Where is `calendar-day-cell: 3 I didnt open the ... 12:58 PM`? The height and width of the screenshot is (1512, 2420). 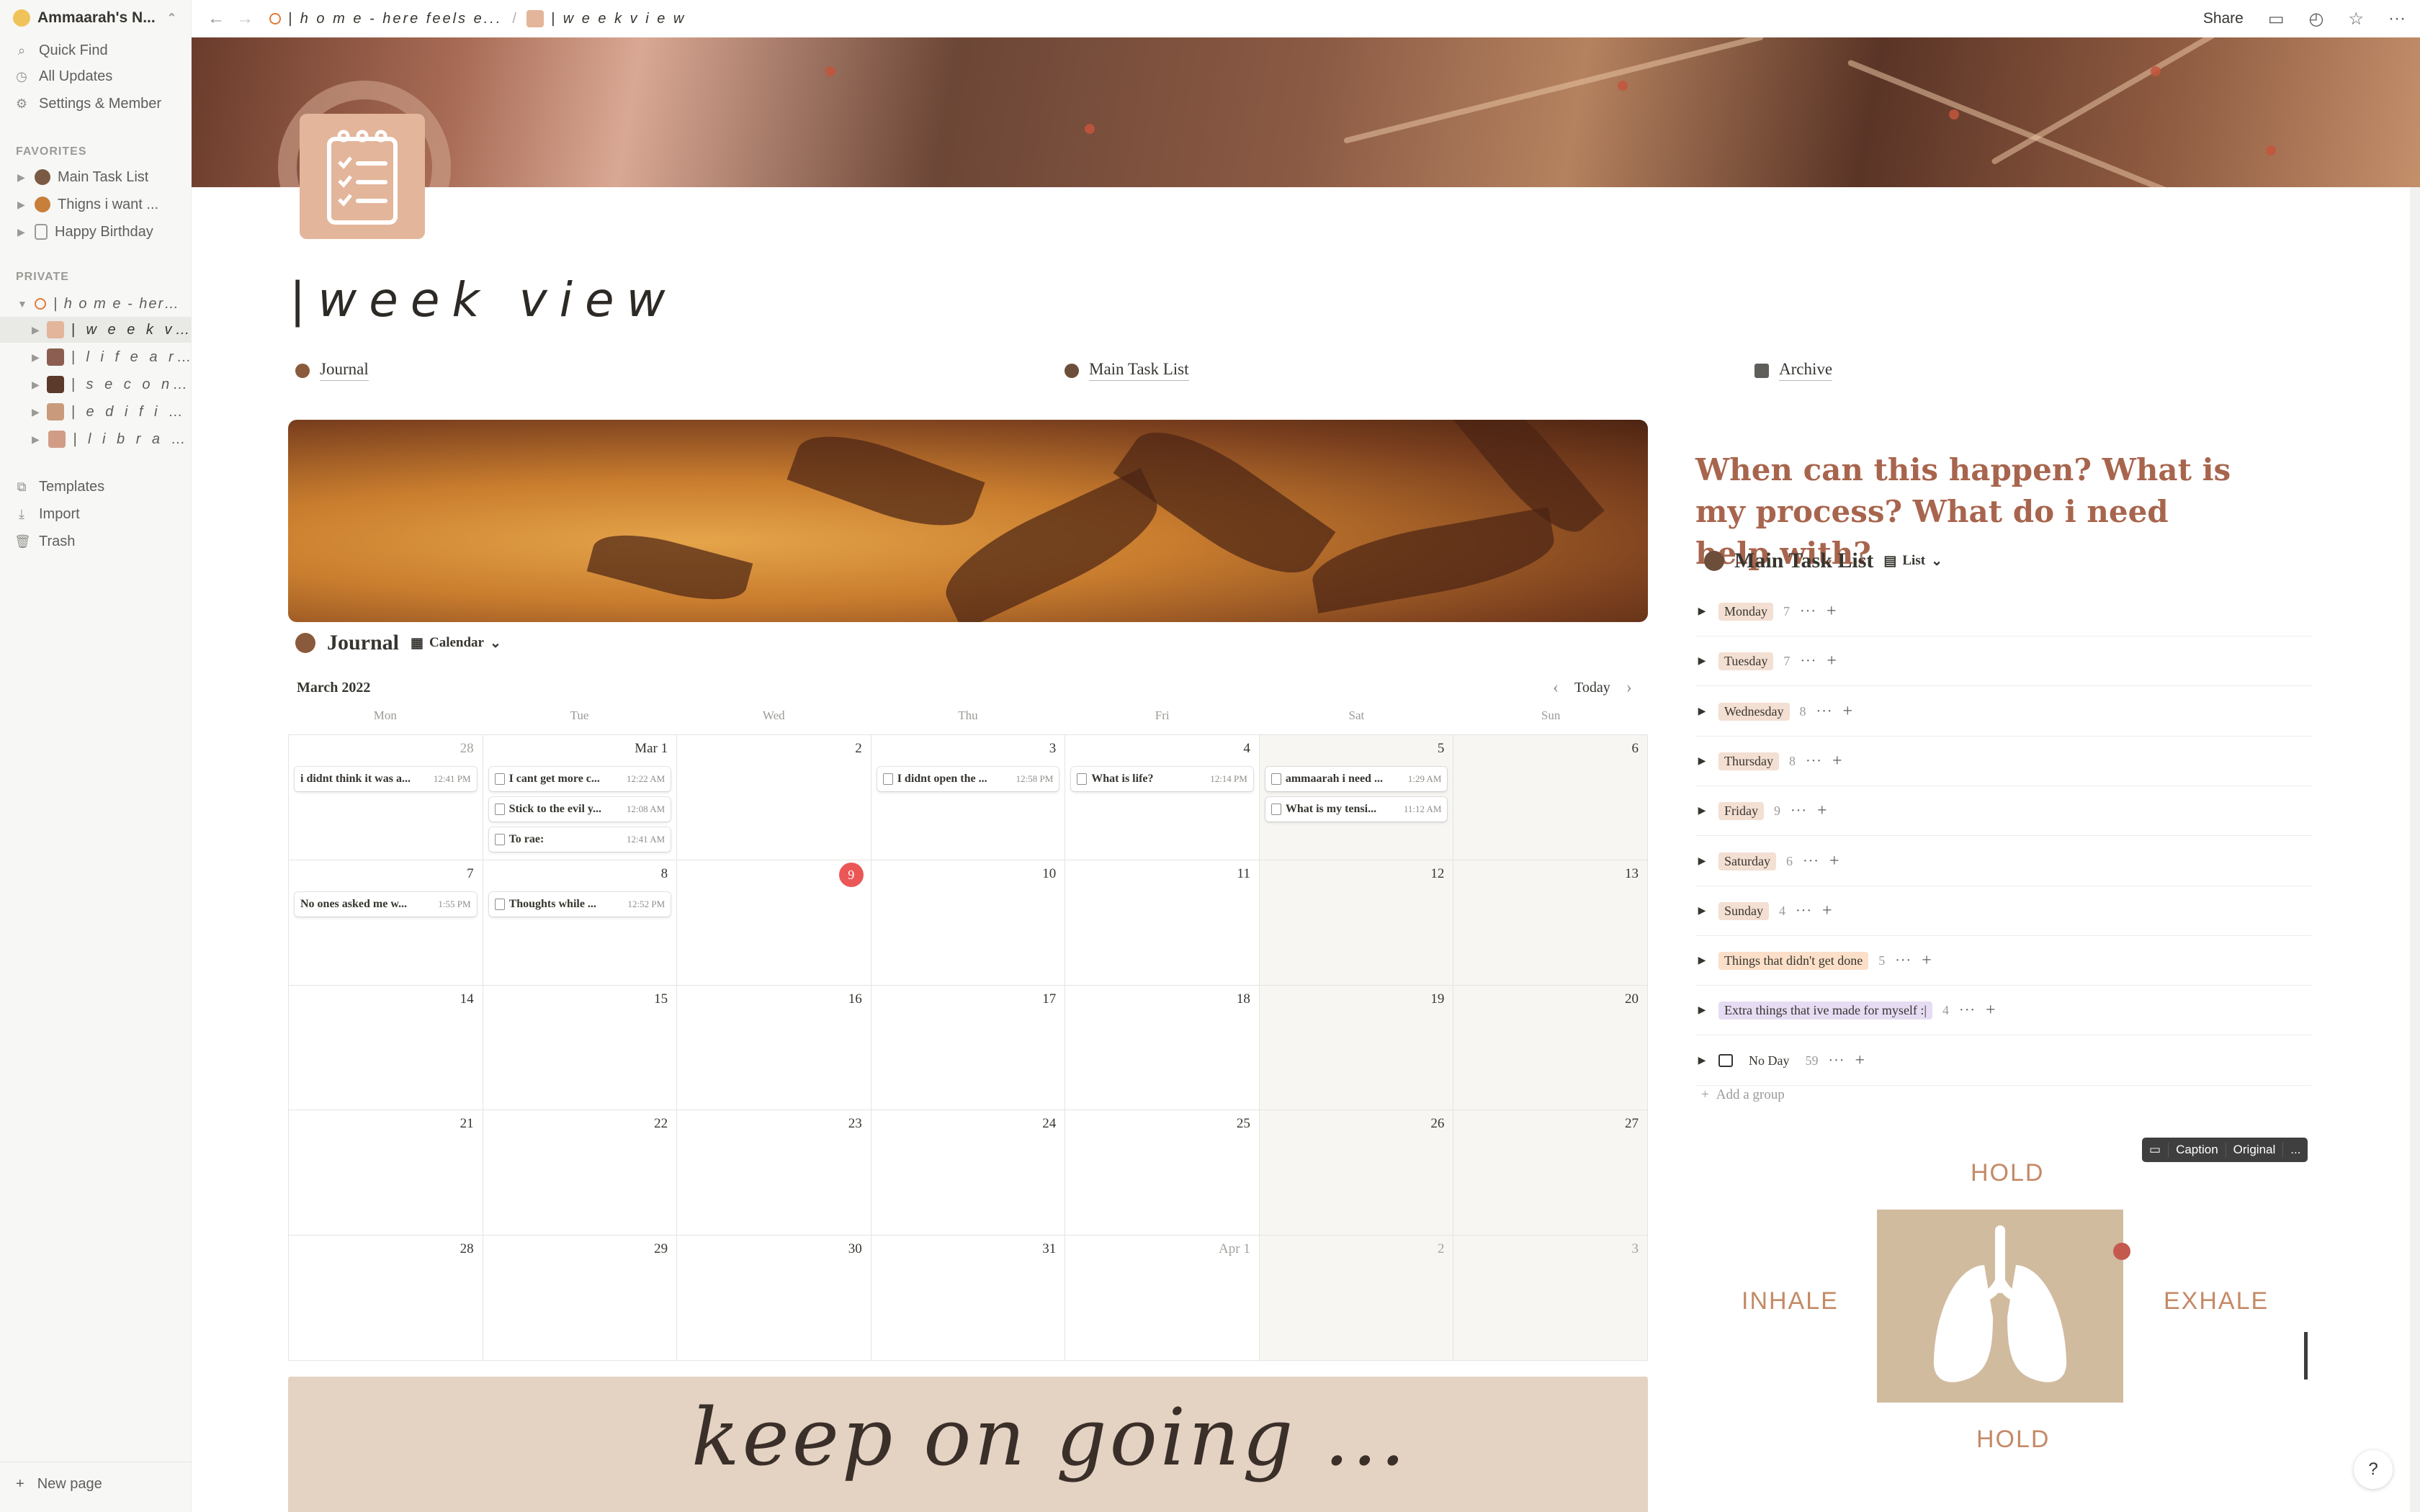
calendar-day-cell: 3 I didnt open the ... 12:58 PM is located at coordinates (968, 797).